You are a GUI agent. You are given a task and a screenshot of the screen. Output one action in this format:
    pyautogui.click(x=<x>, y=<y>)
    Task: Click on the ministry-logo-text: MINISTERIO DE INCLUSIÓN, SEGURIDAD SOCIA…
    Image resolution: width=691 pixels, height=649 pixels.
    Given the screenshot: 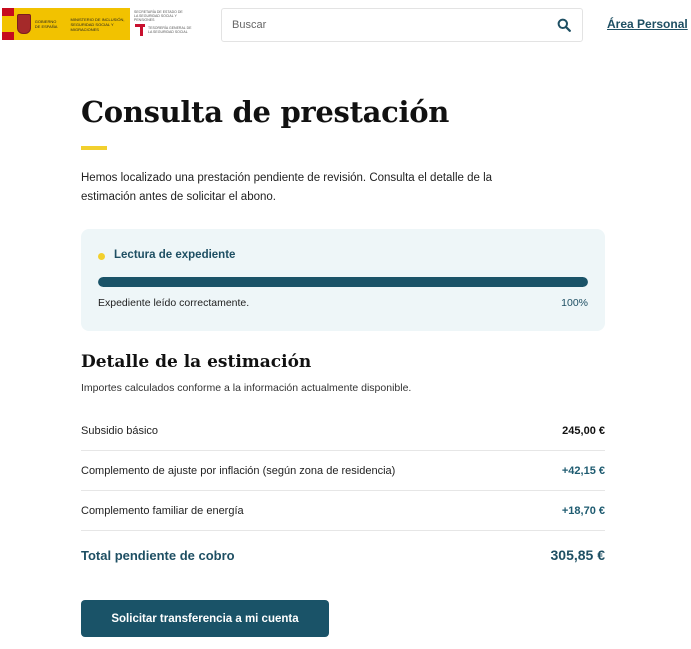 What is the action you would take?
    pyautogui.click(x=97, y=24)
    